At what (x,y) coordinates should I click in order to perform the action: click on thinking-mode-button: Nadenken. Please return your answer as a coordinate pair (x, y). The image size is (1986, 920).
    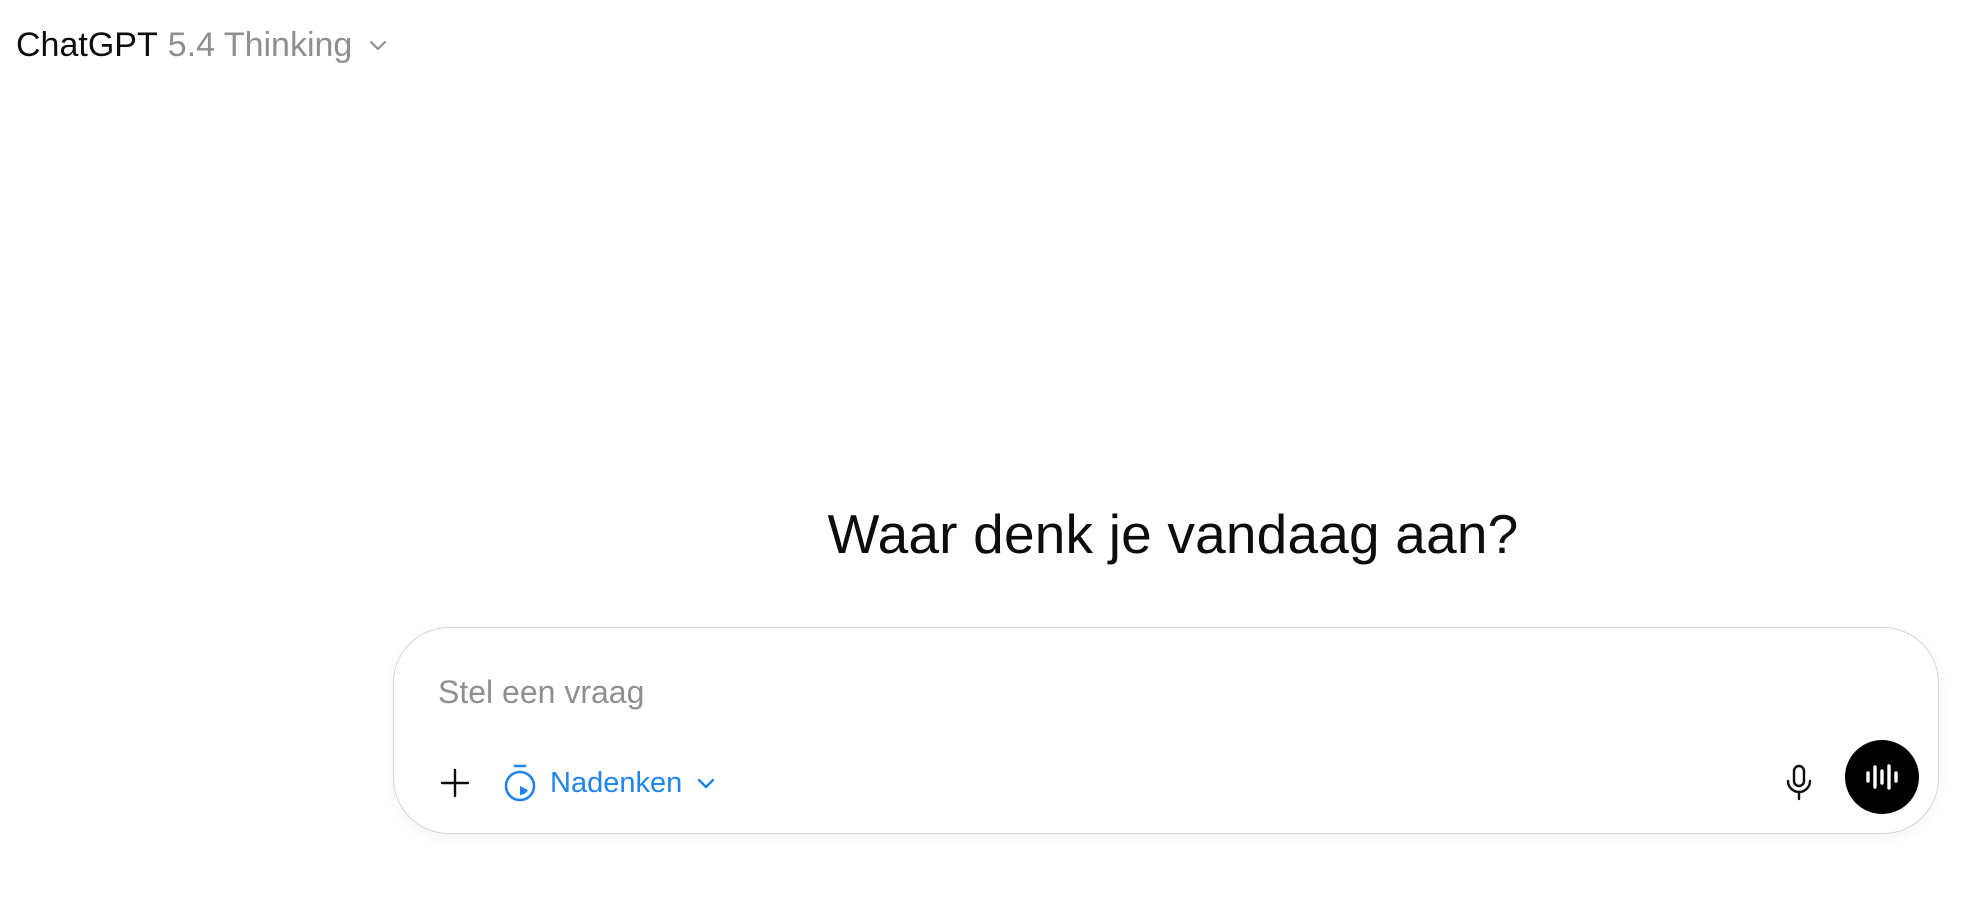
    Looking at the image, I should click on (610, 783).